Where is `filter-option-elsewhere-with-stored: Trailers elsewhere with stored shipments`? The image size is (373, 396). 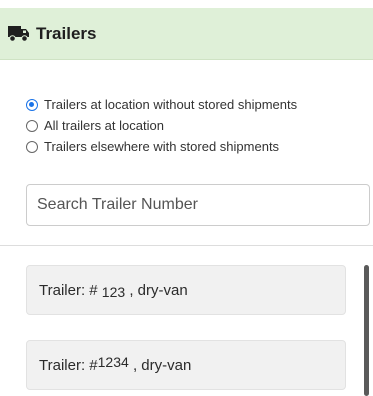 filter-option-elsewhere-with-stored: Trailers elsewhere with stored shipments is located at coordinates (196, 146).